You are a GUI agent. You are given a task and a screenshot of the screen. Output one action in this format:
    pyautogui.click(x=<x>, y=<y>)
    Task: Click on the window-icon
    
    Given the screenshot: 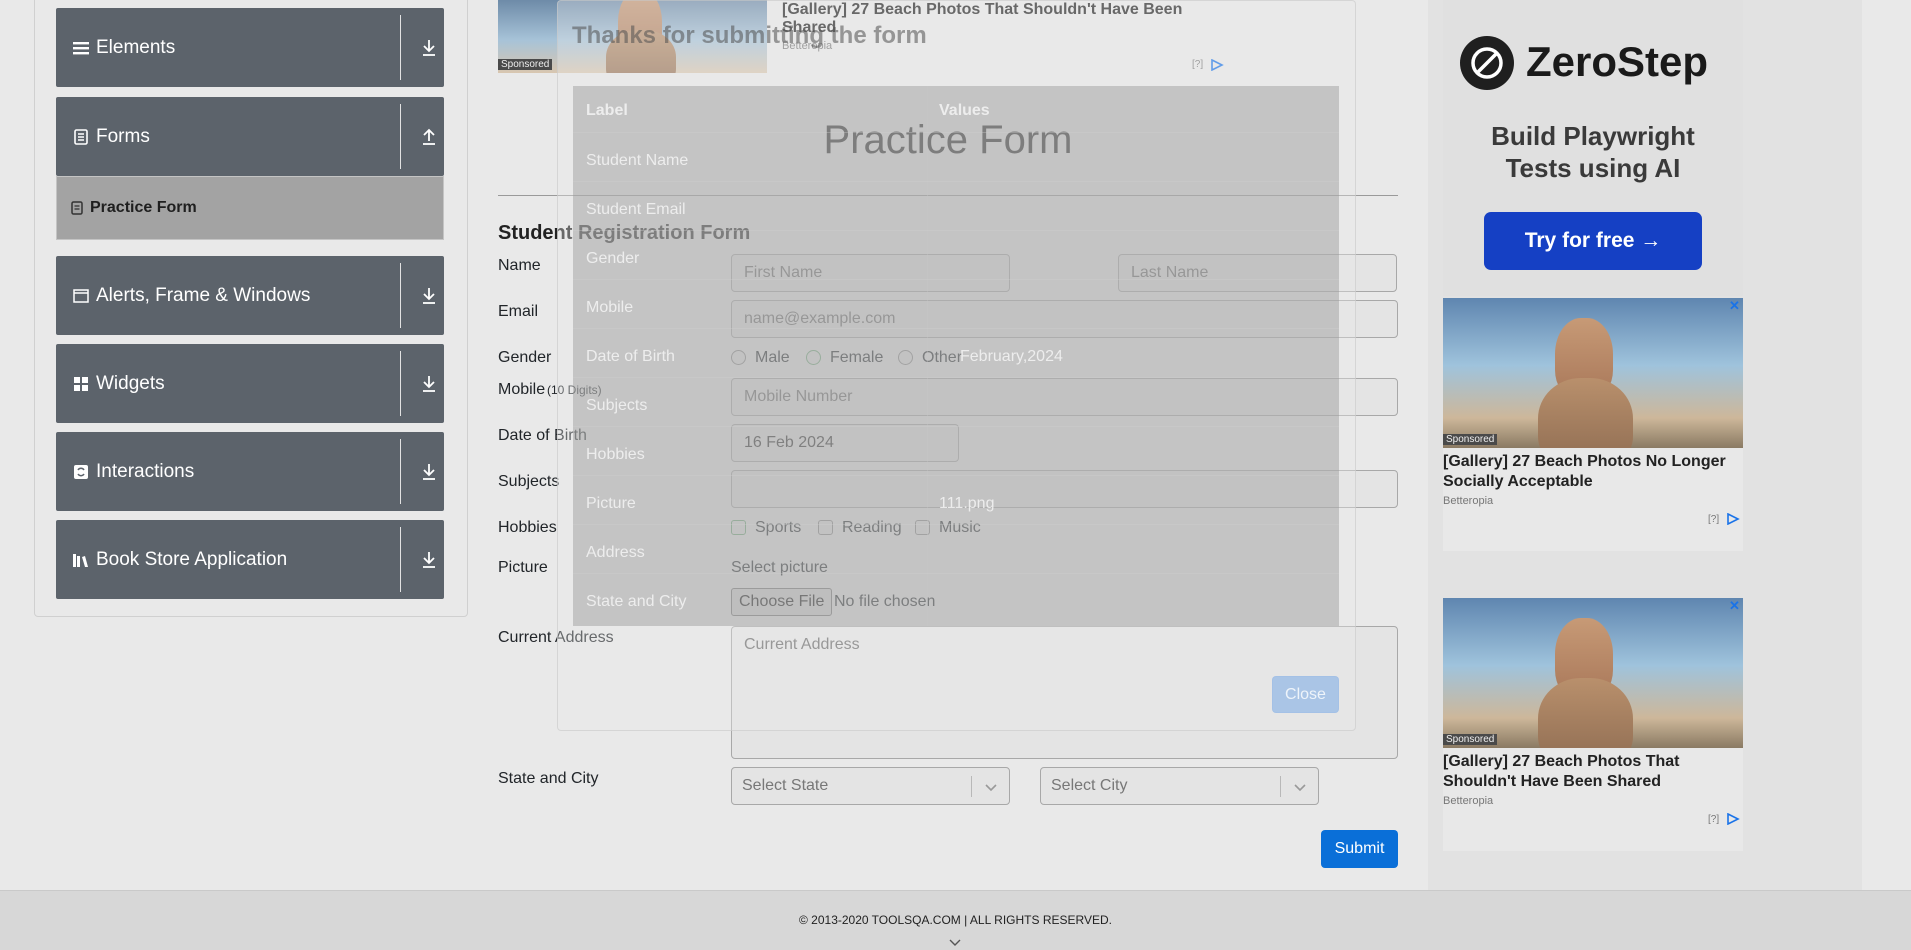 What is the action you would take?
    pyautogui.click(x=81, y=296)
    